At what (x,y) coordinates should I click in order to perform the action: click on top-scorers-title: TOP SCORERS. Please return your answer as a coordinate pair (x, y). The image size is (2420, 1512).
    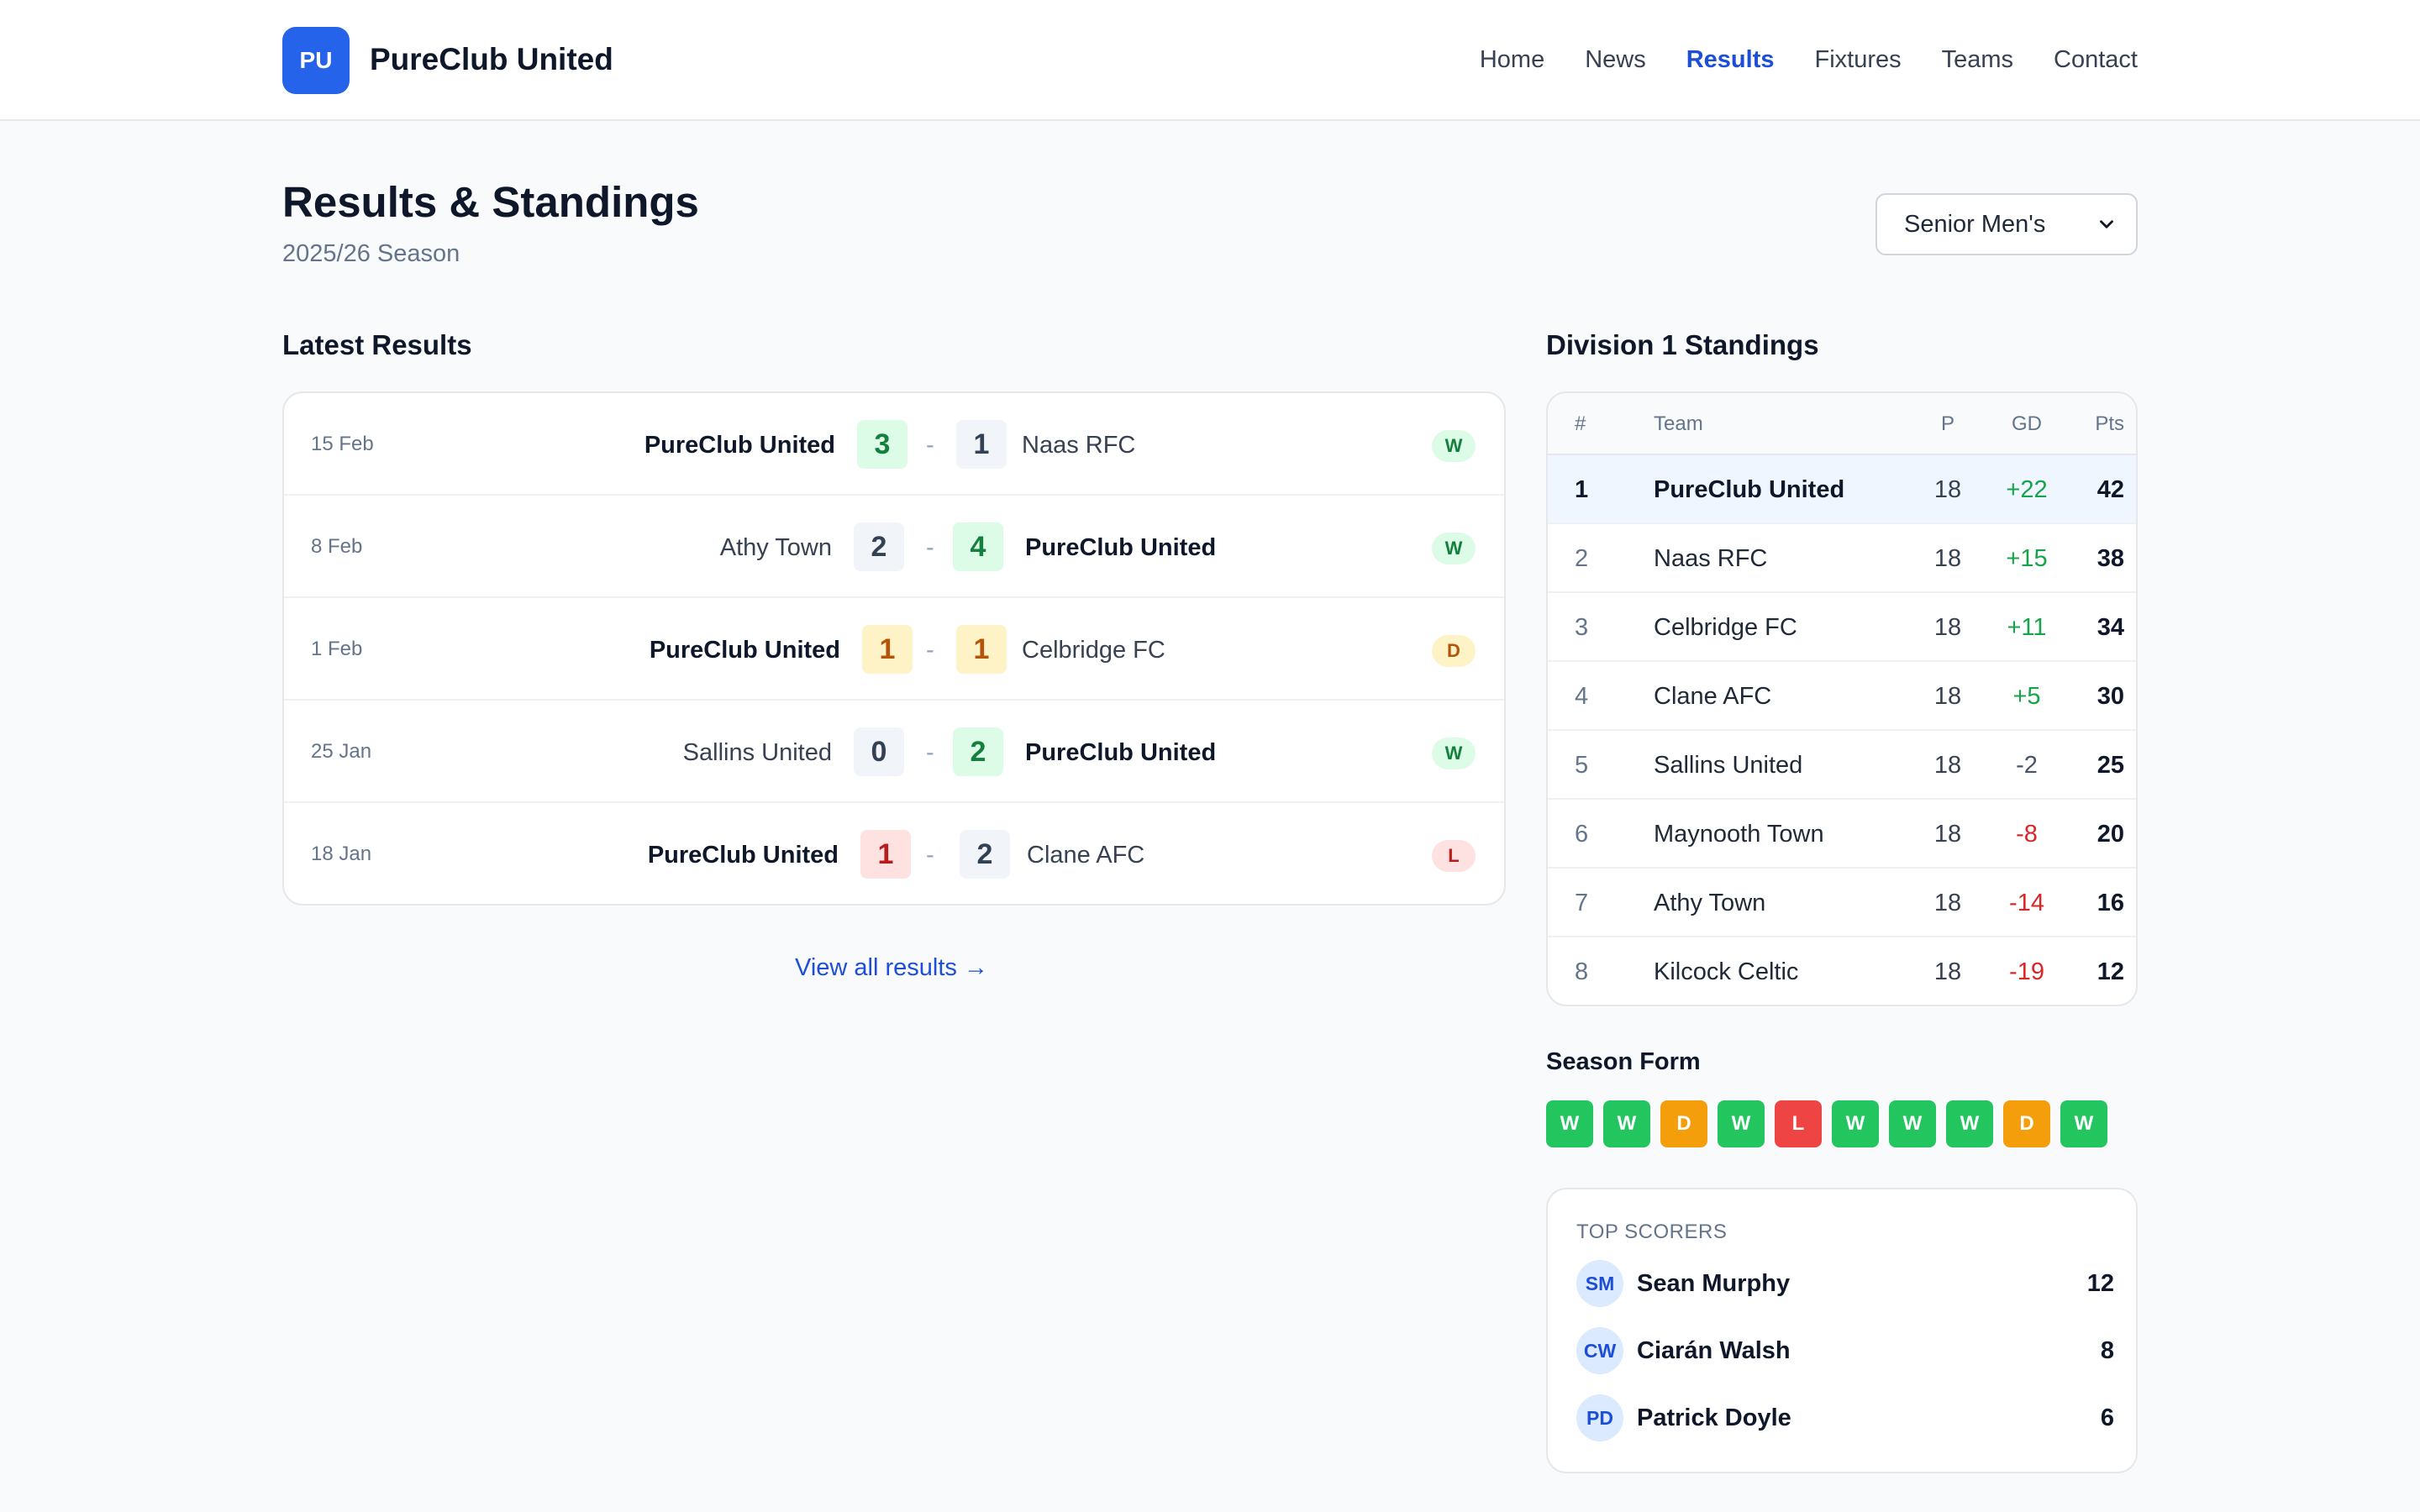
    Looking at the image, I should click on (1652, 1232).